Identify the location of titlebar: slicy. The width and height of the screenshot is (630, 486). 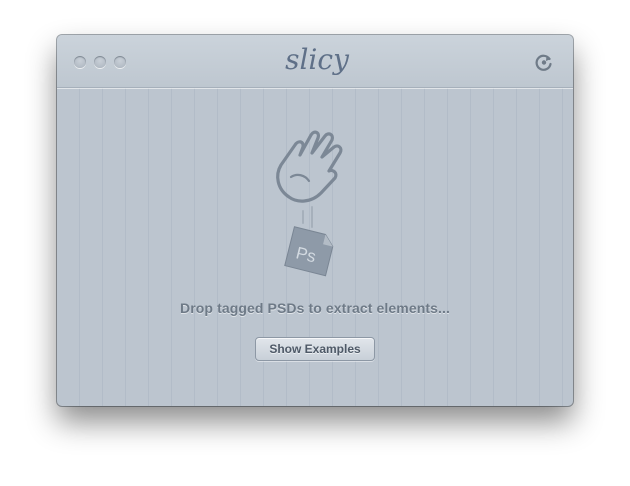
(315, 61).